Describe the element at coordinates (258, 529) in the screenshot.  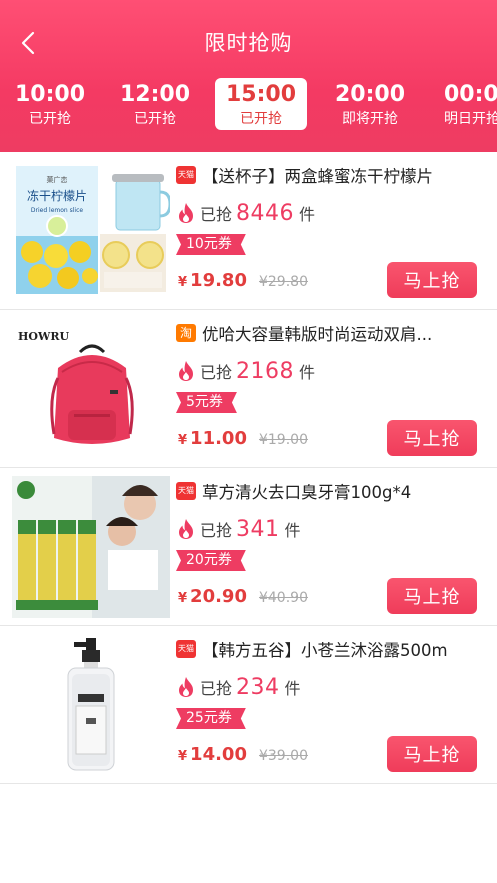
I see `sold-number: 341` at that location.